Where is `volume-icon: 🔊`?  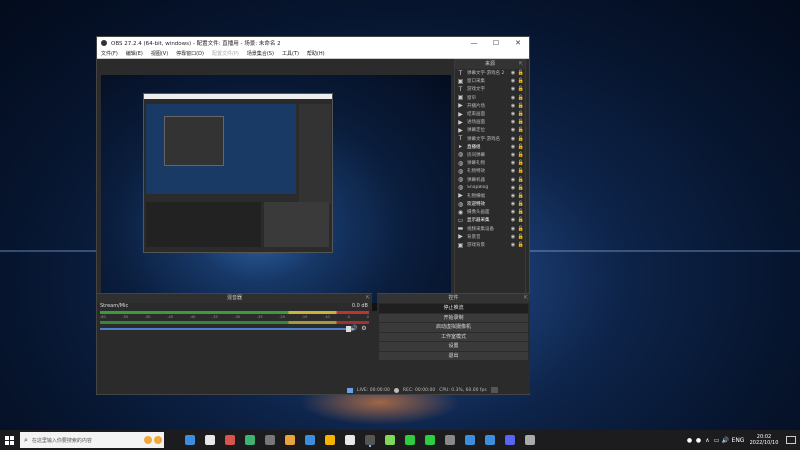
volume-icon: 🔊 is located at coordinates (725, 440).